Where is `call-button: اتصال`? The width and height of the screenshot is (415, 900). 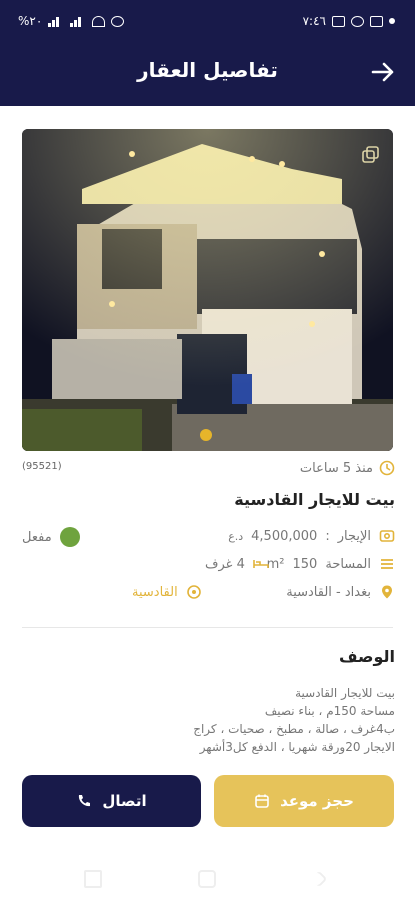 call-button: اتصال is located at coordinates (111, 801).